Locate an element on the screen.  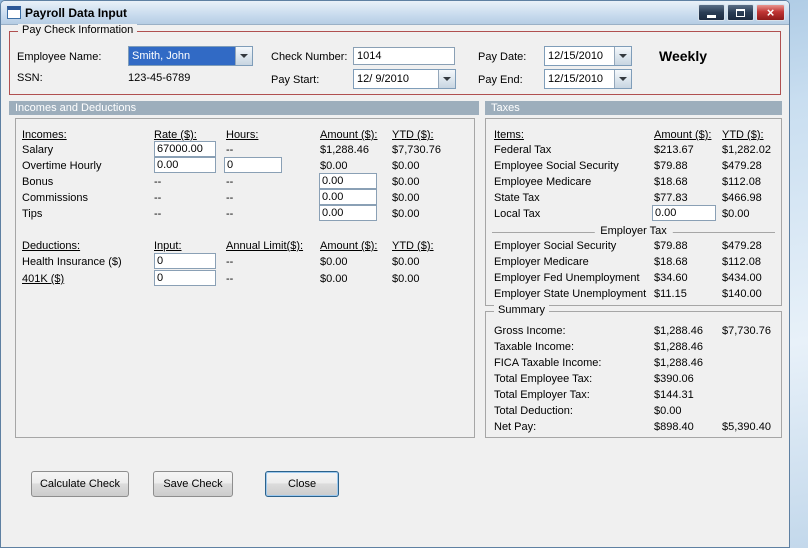
incomes-col-name: Incomes: is located at coordinates (44, 135).